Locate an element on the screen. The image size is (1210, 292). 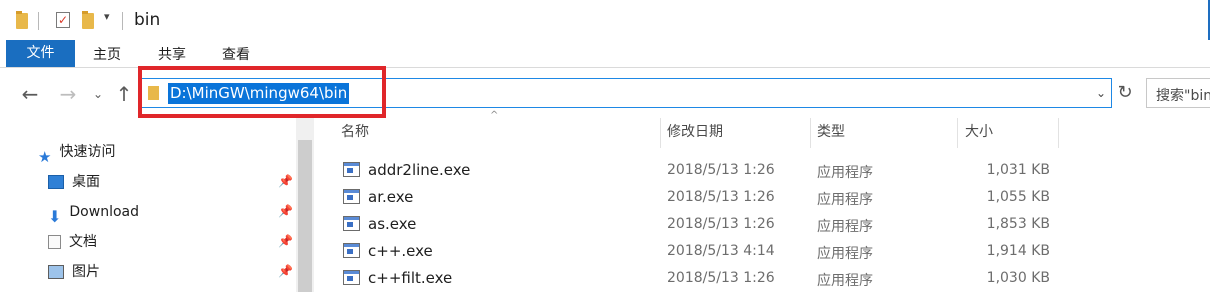
tab-view: 查看 is located at coordinates (236, 53).